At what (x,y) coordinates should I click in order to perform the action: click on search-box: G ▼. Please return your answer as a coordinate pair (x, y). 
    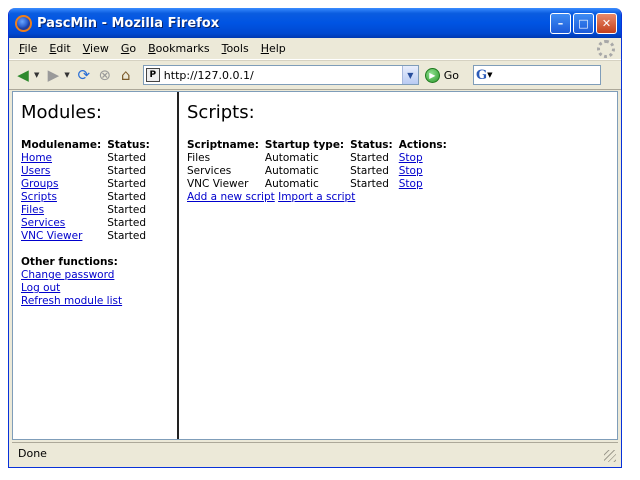
    Looking at the image, I should click on (537, 75).